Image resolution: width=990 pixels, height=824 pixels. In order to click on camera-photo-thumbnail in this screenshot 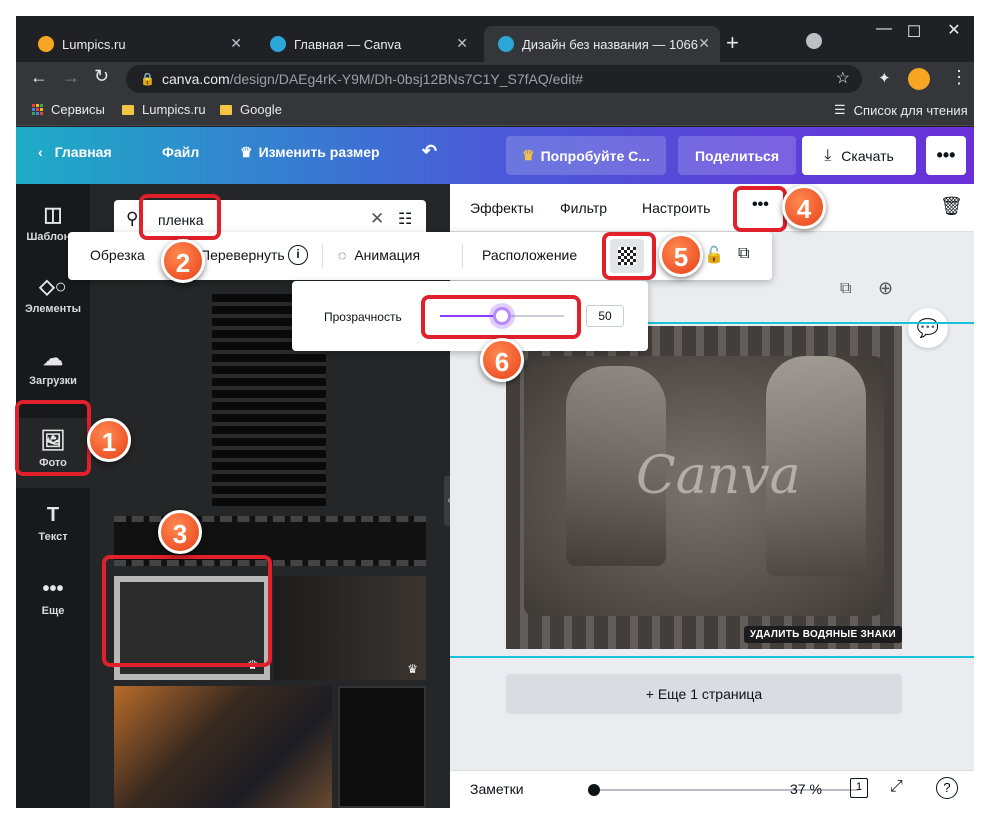, I will do `click(223, 747)`.